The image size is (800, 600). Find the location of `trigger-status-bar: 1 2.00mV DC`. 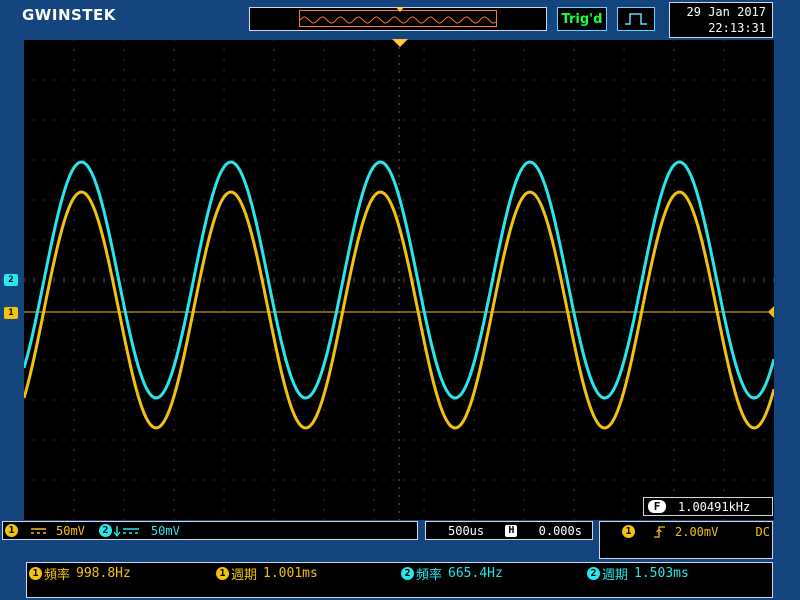

trigger-status-bar: 1 2.00mV DC is located at coordinates (686, 540).